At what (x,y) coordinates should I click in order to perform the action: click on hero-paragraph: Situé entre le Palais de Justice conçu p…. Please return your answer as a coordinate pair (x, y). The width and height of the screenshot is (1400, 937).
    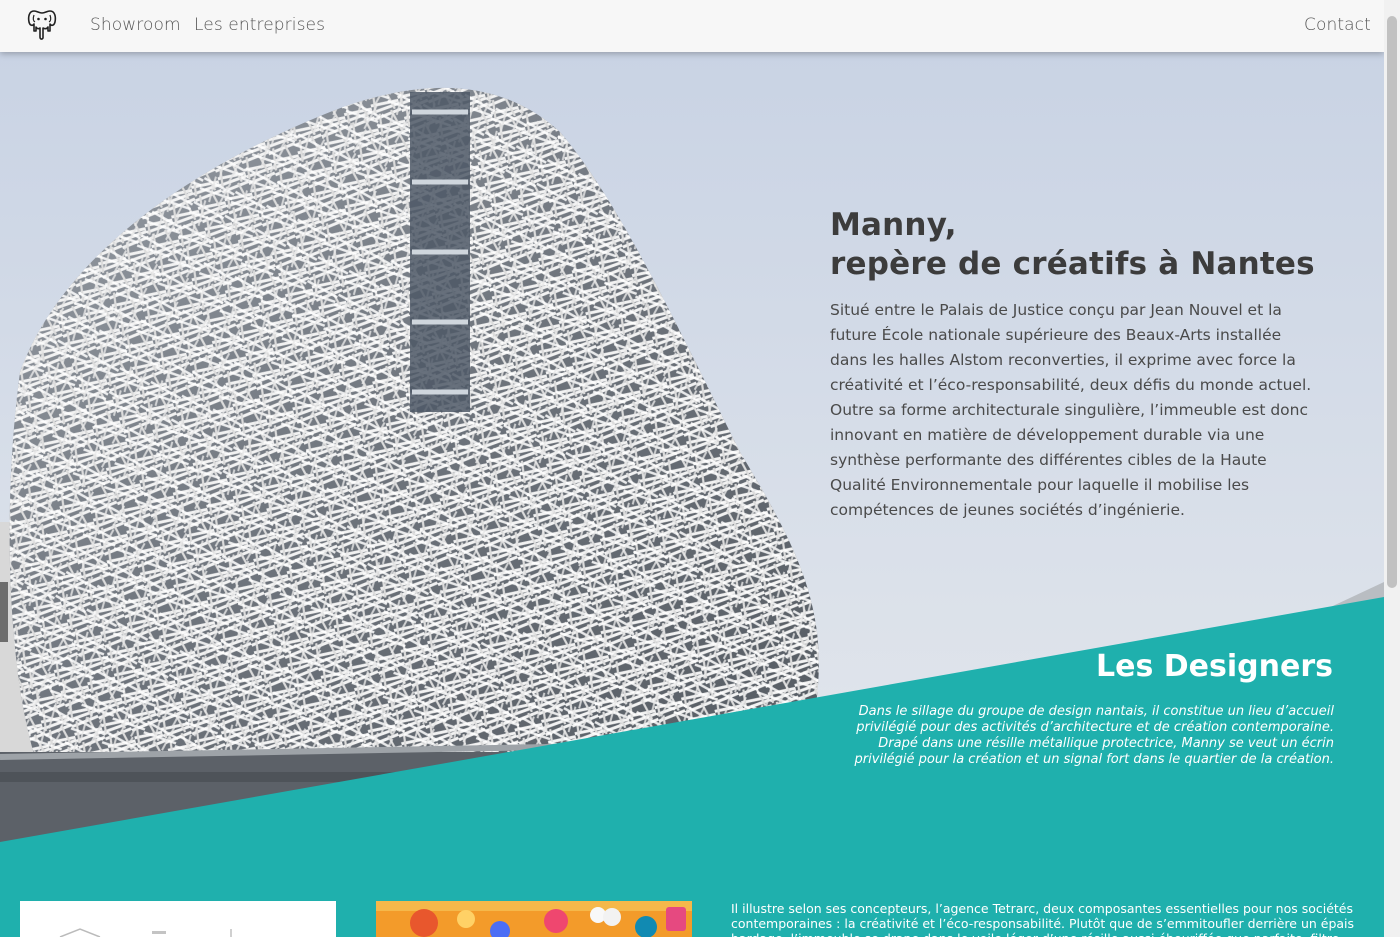
    Looking at the image, I should click on (1071, 410).